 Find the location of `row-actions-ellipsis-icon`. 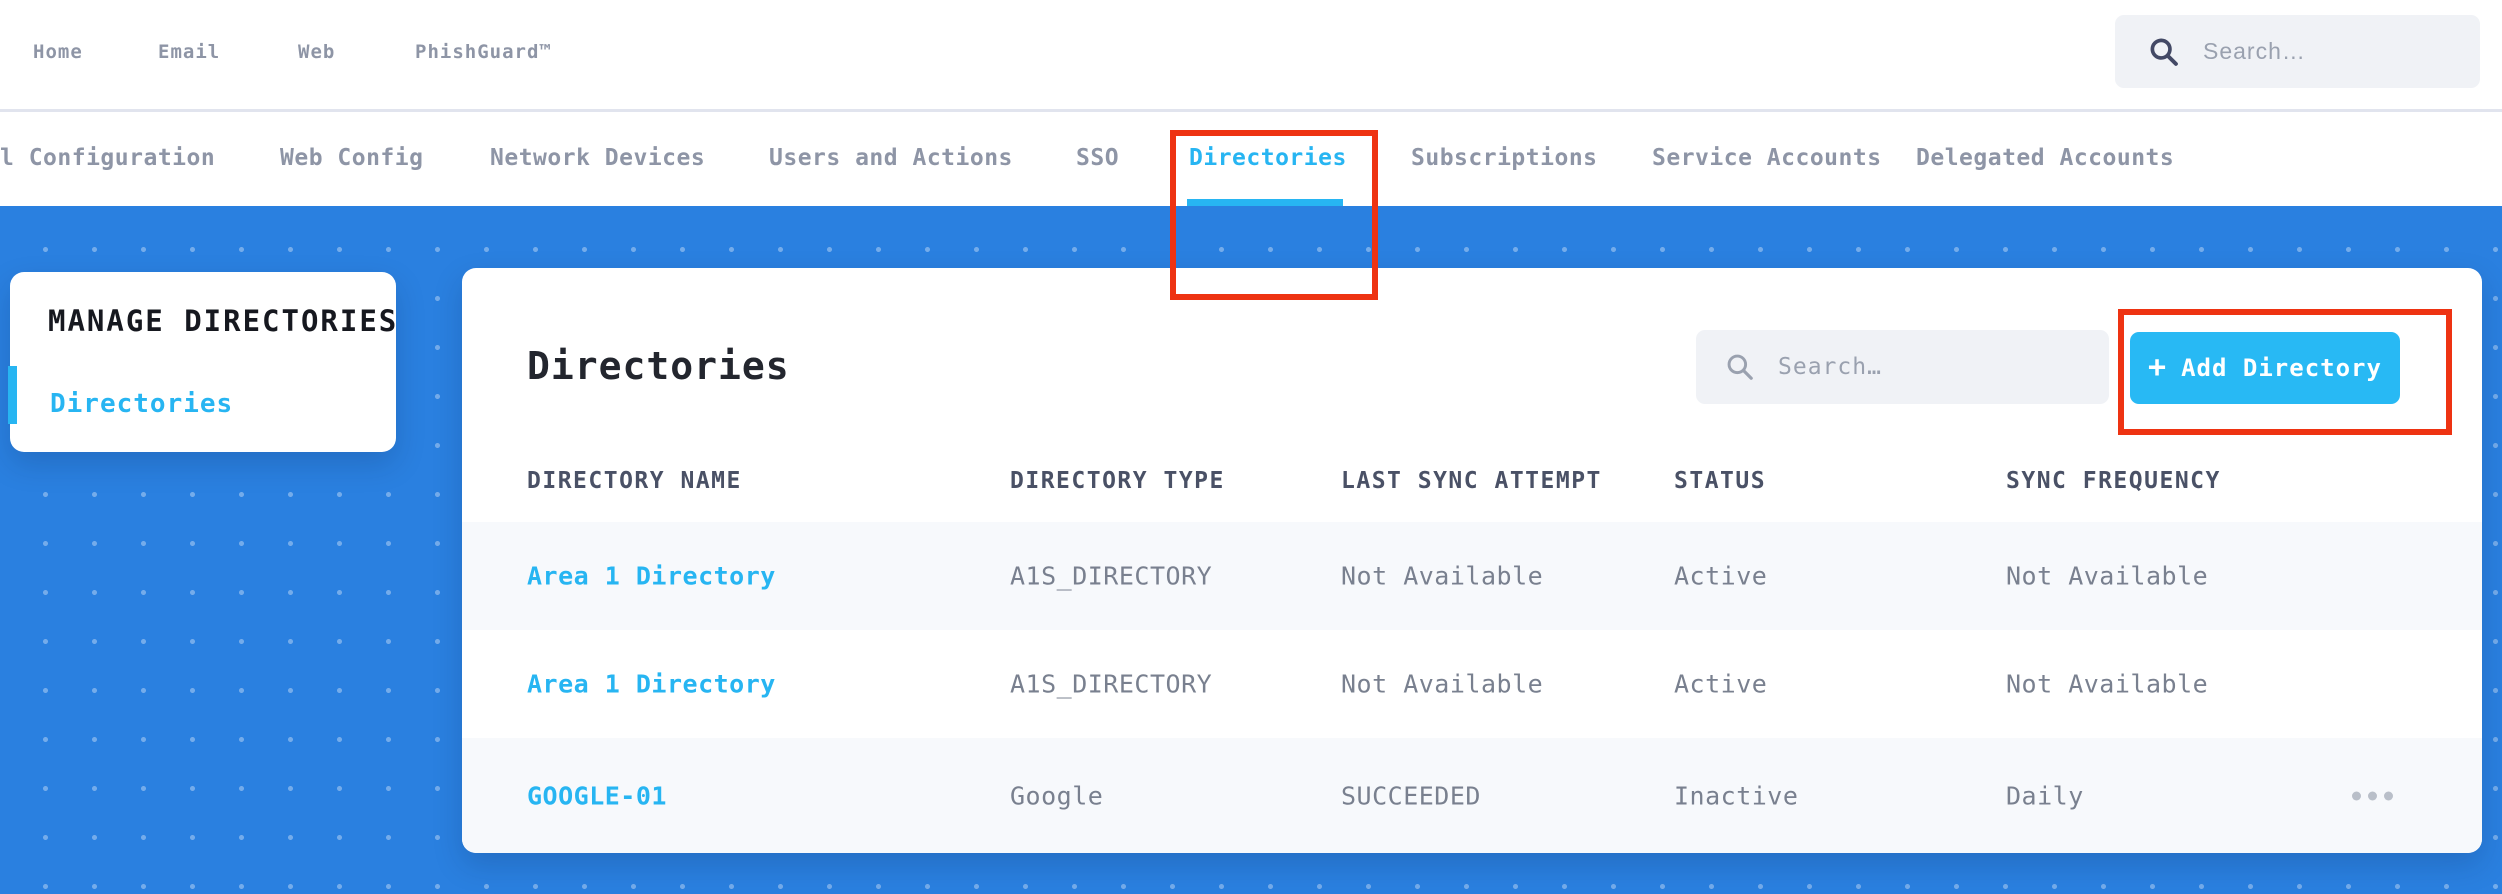

row-actions-ellipsis-icon is located at coordinates (2372, 795).